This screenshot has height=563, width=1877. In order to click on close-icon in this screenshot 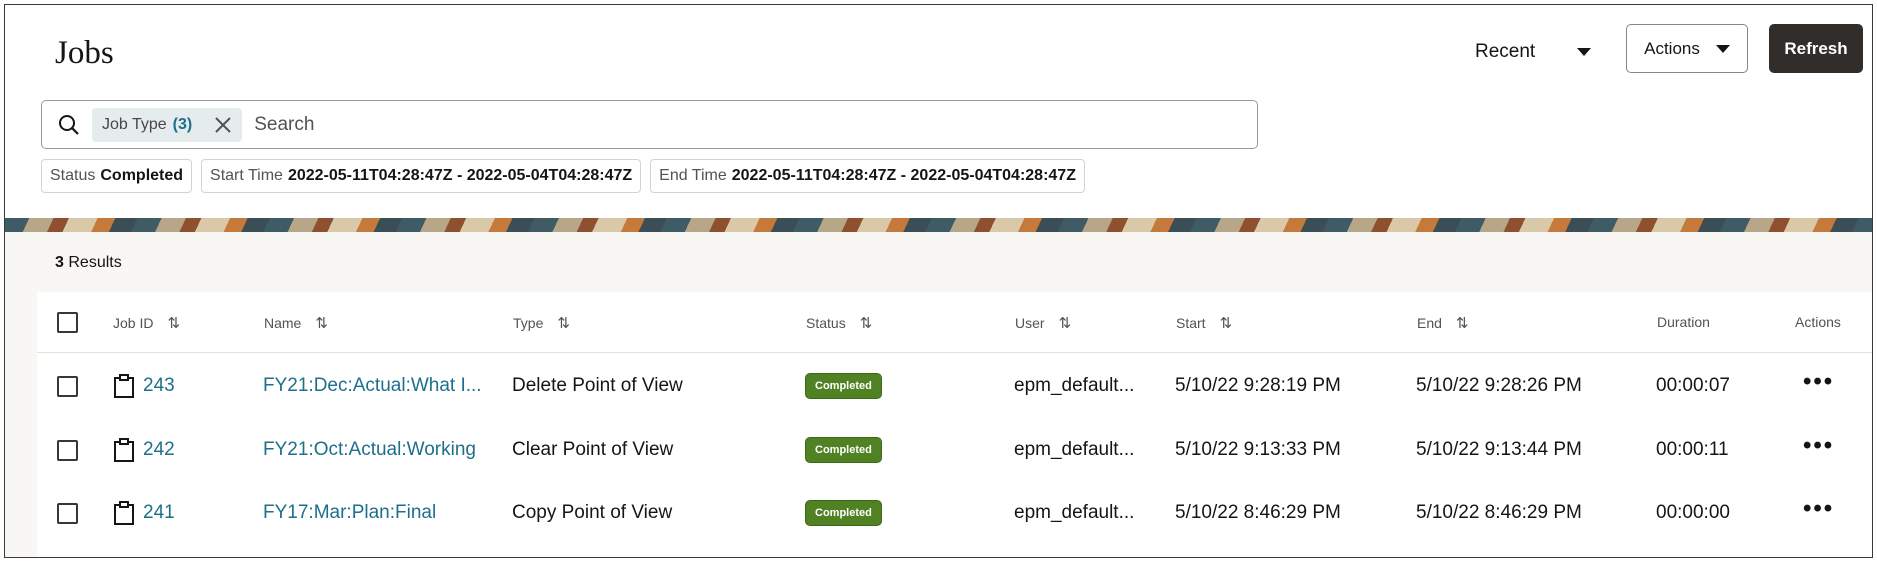, I will do `click(223, 125)`.